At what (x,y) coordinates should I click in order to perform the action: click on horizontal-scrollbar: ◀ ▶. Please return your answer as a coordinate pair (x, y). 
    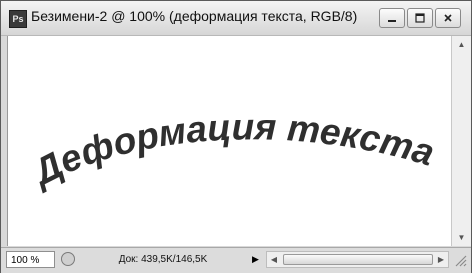
    Looking at the image, I should click on (357, 259).